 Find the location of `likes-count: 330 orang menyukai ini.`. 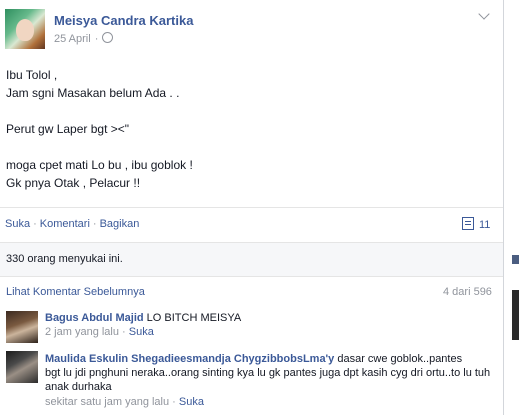

likes-count: 330 orang menyukai ini. is located at coordinates (64, 259).